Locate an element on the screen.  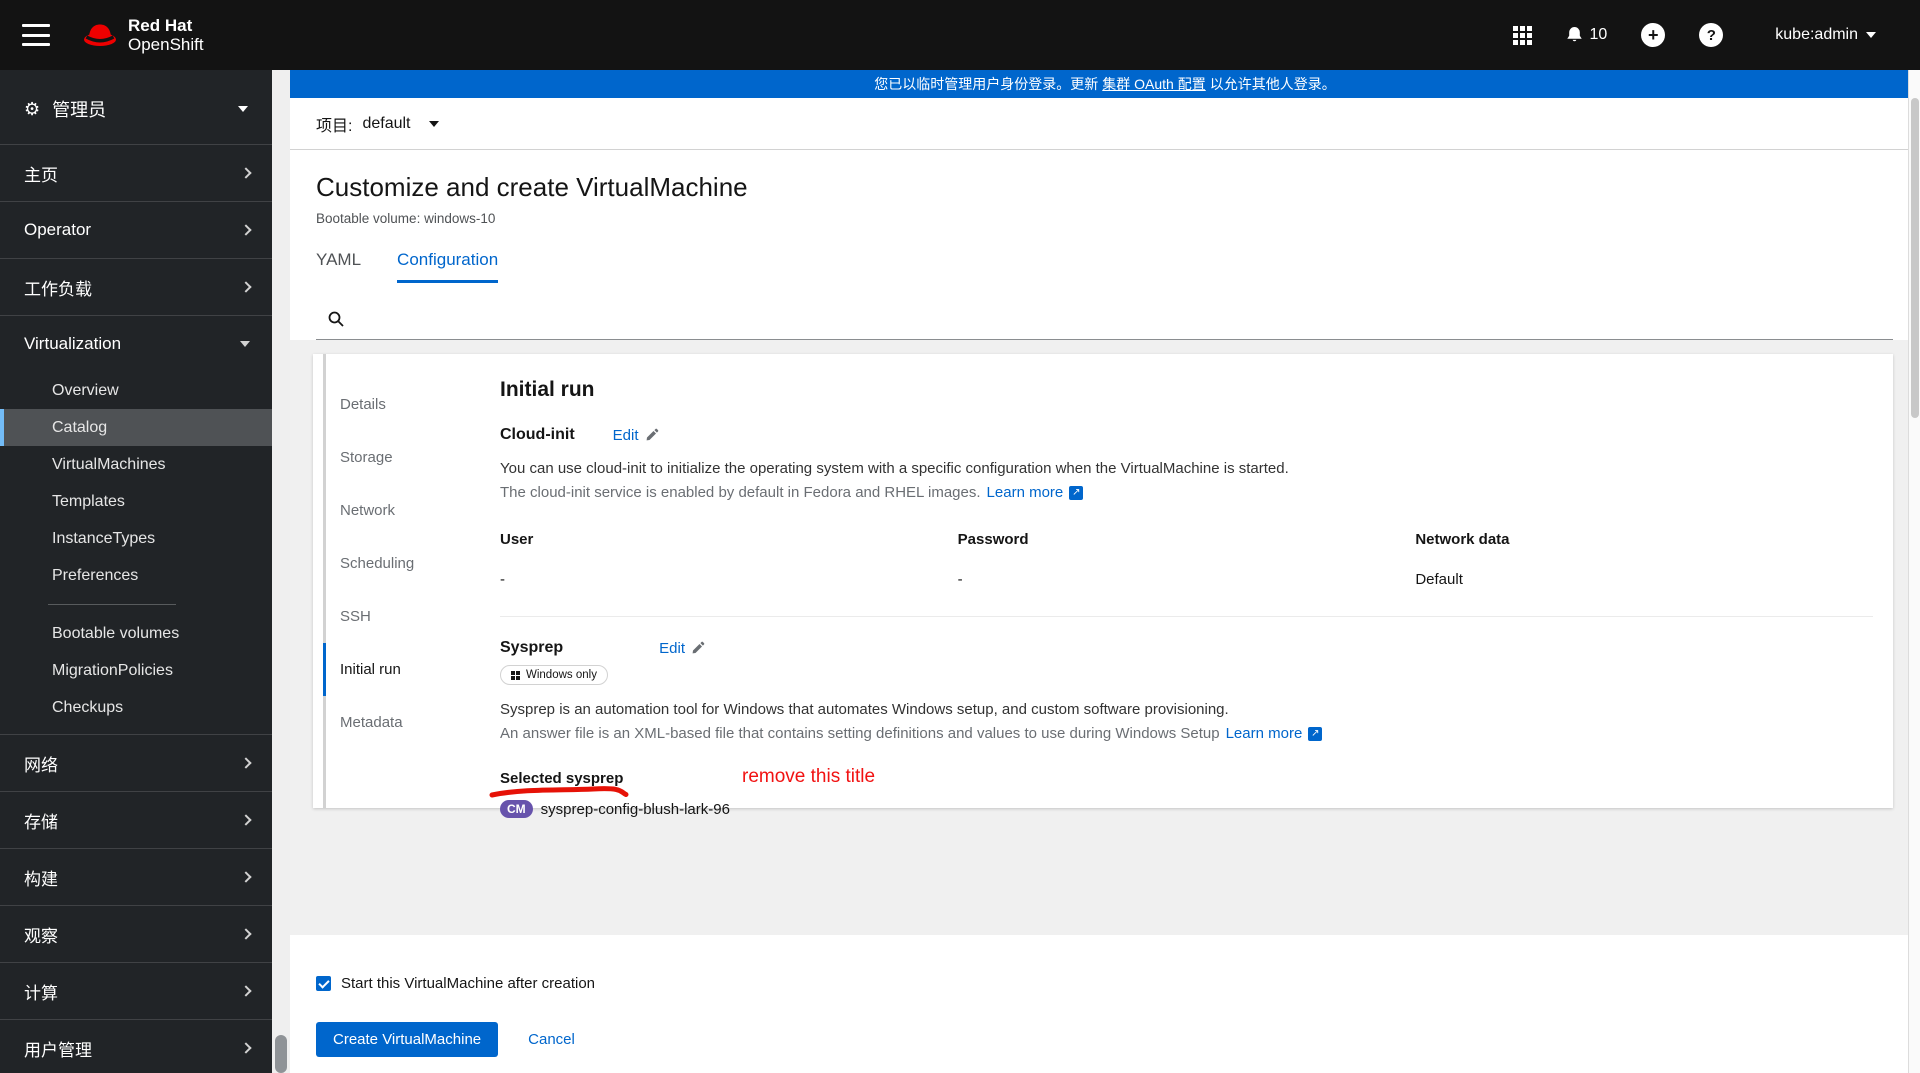
notifications-button: 10 is located at coordinates (1586, 35).